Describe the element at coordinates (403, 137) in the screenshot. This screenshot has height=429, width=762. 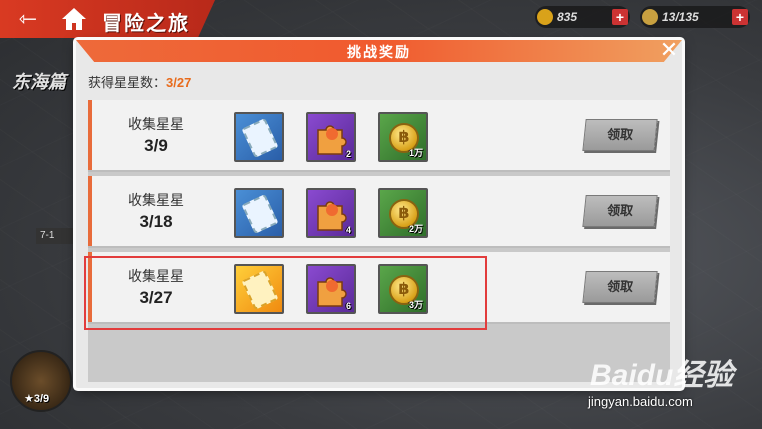
I see `coin-item-icon: ฿ 1万` at that location.